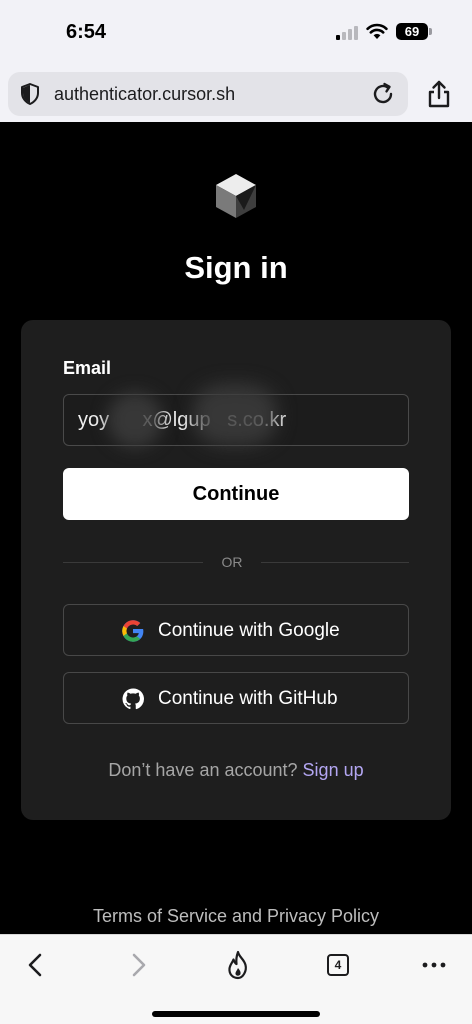  What do you see at coordinates (36, 965) in the screenshot?
I see `back-chevron-icon` at bounding box center [36, 965].